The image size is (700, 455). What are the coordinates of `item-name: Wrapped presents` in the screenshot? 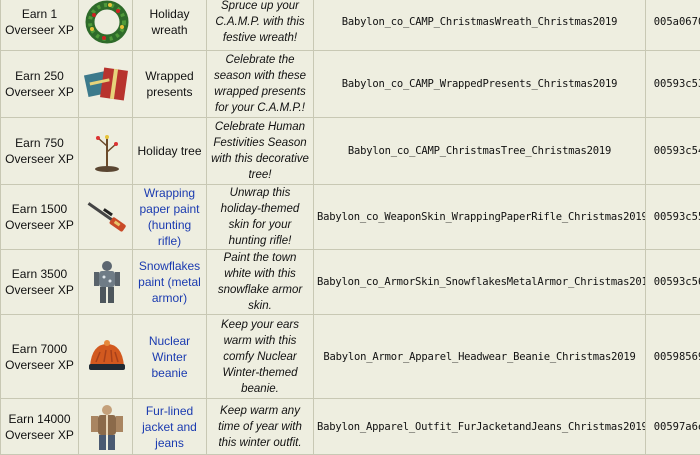 It's located at (170, 84).